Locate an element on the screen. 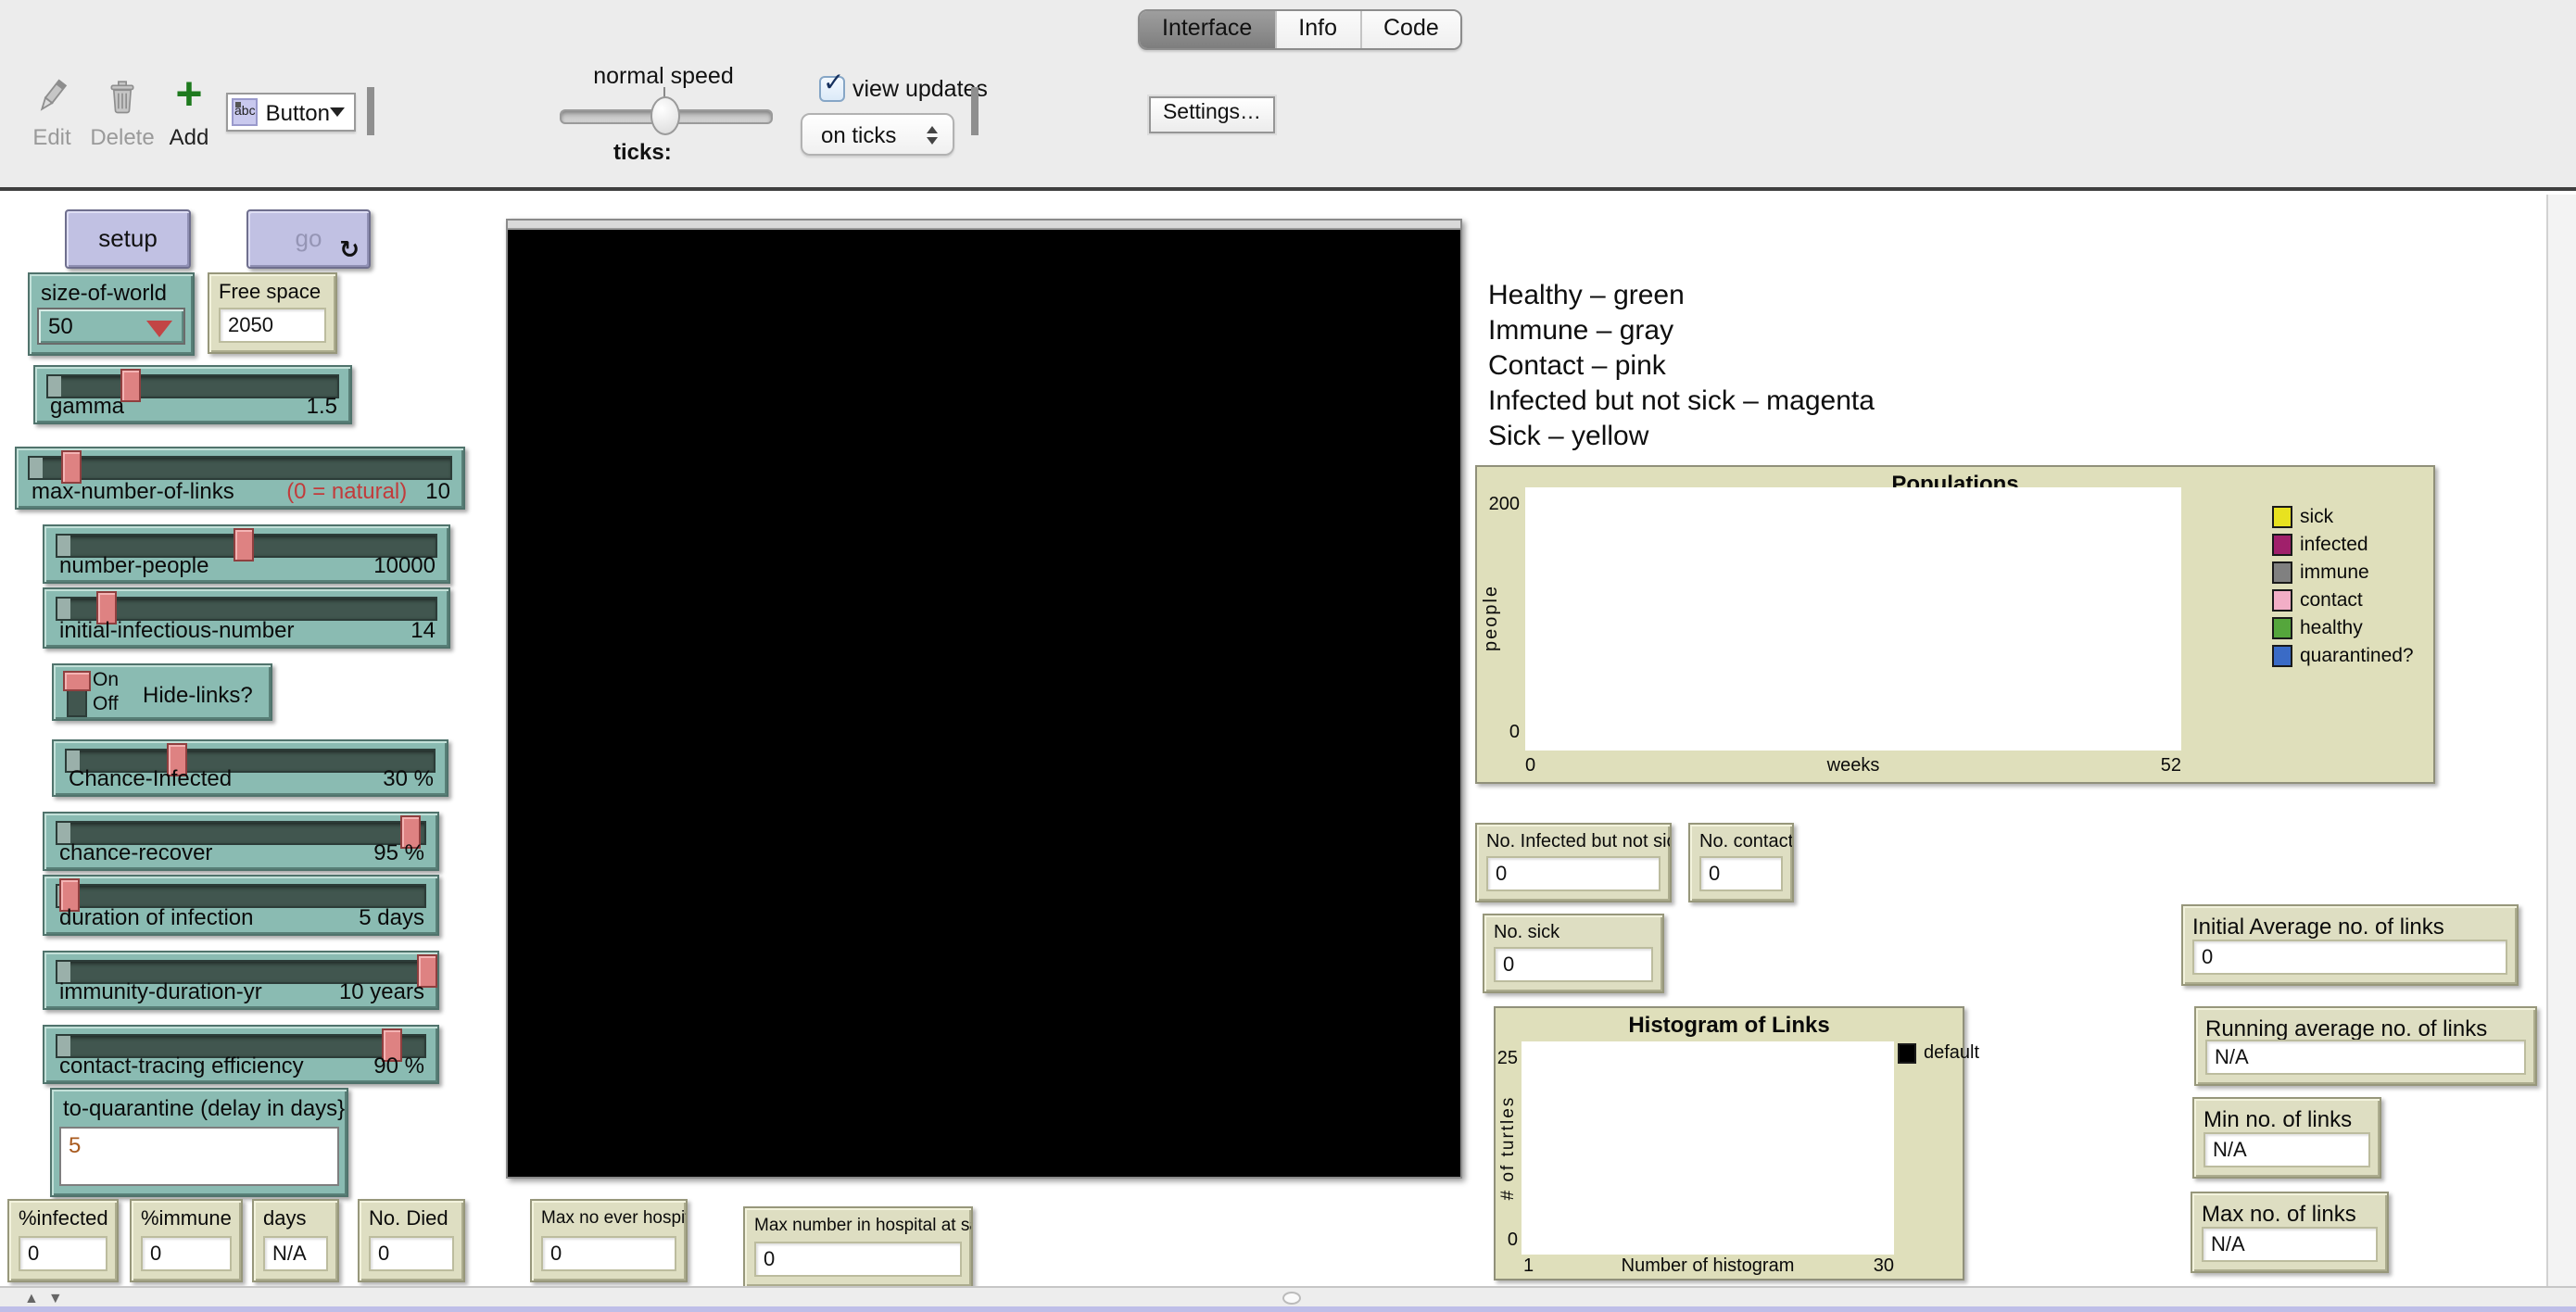  x-max-label: 30 is located at coordinates (1883, 1266).